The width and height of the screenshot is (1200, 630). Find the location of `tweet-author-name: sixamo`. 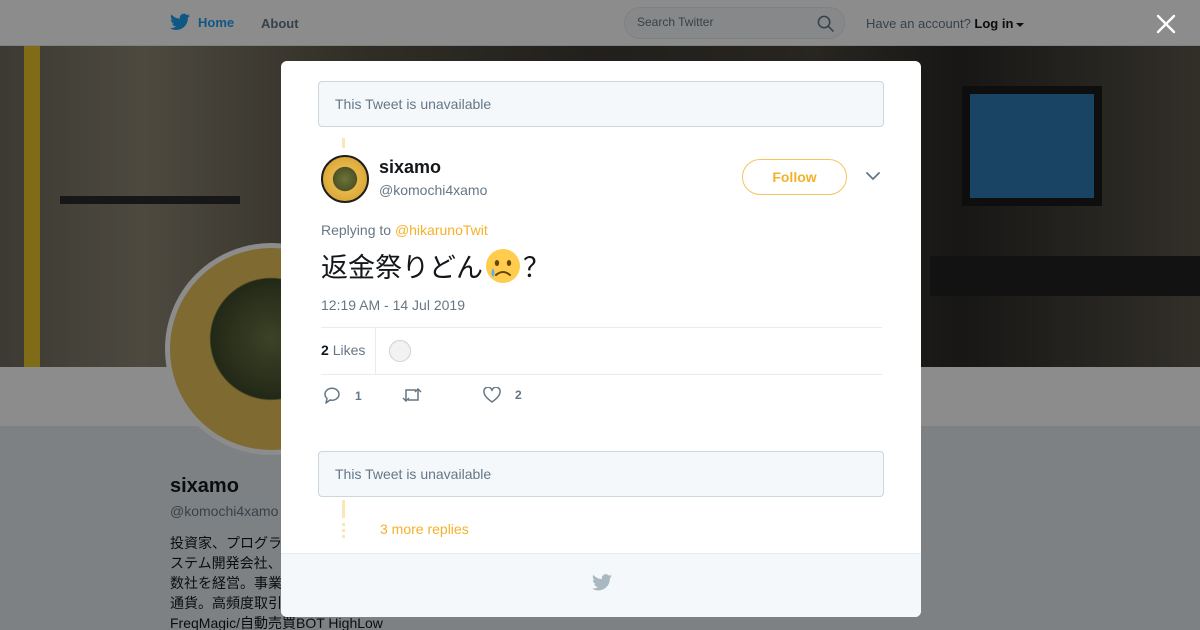

tweet-author-name: sixamo is located at coordinates (410, 167).